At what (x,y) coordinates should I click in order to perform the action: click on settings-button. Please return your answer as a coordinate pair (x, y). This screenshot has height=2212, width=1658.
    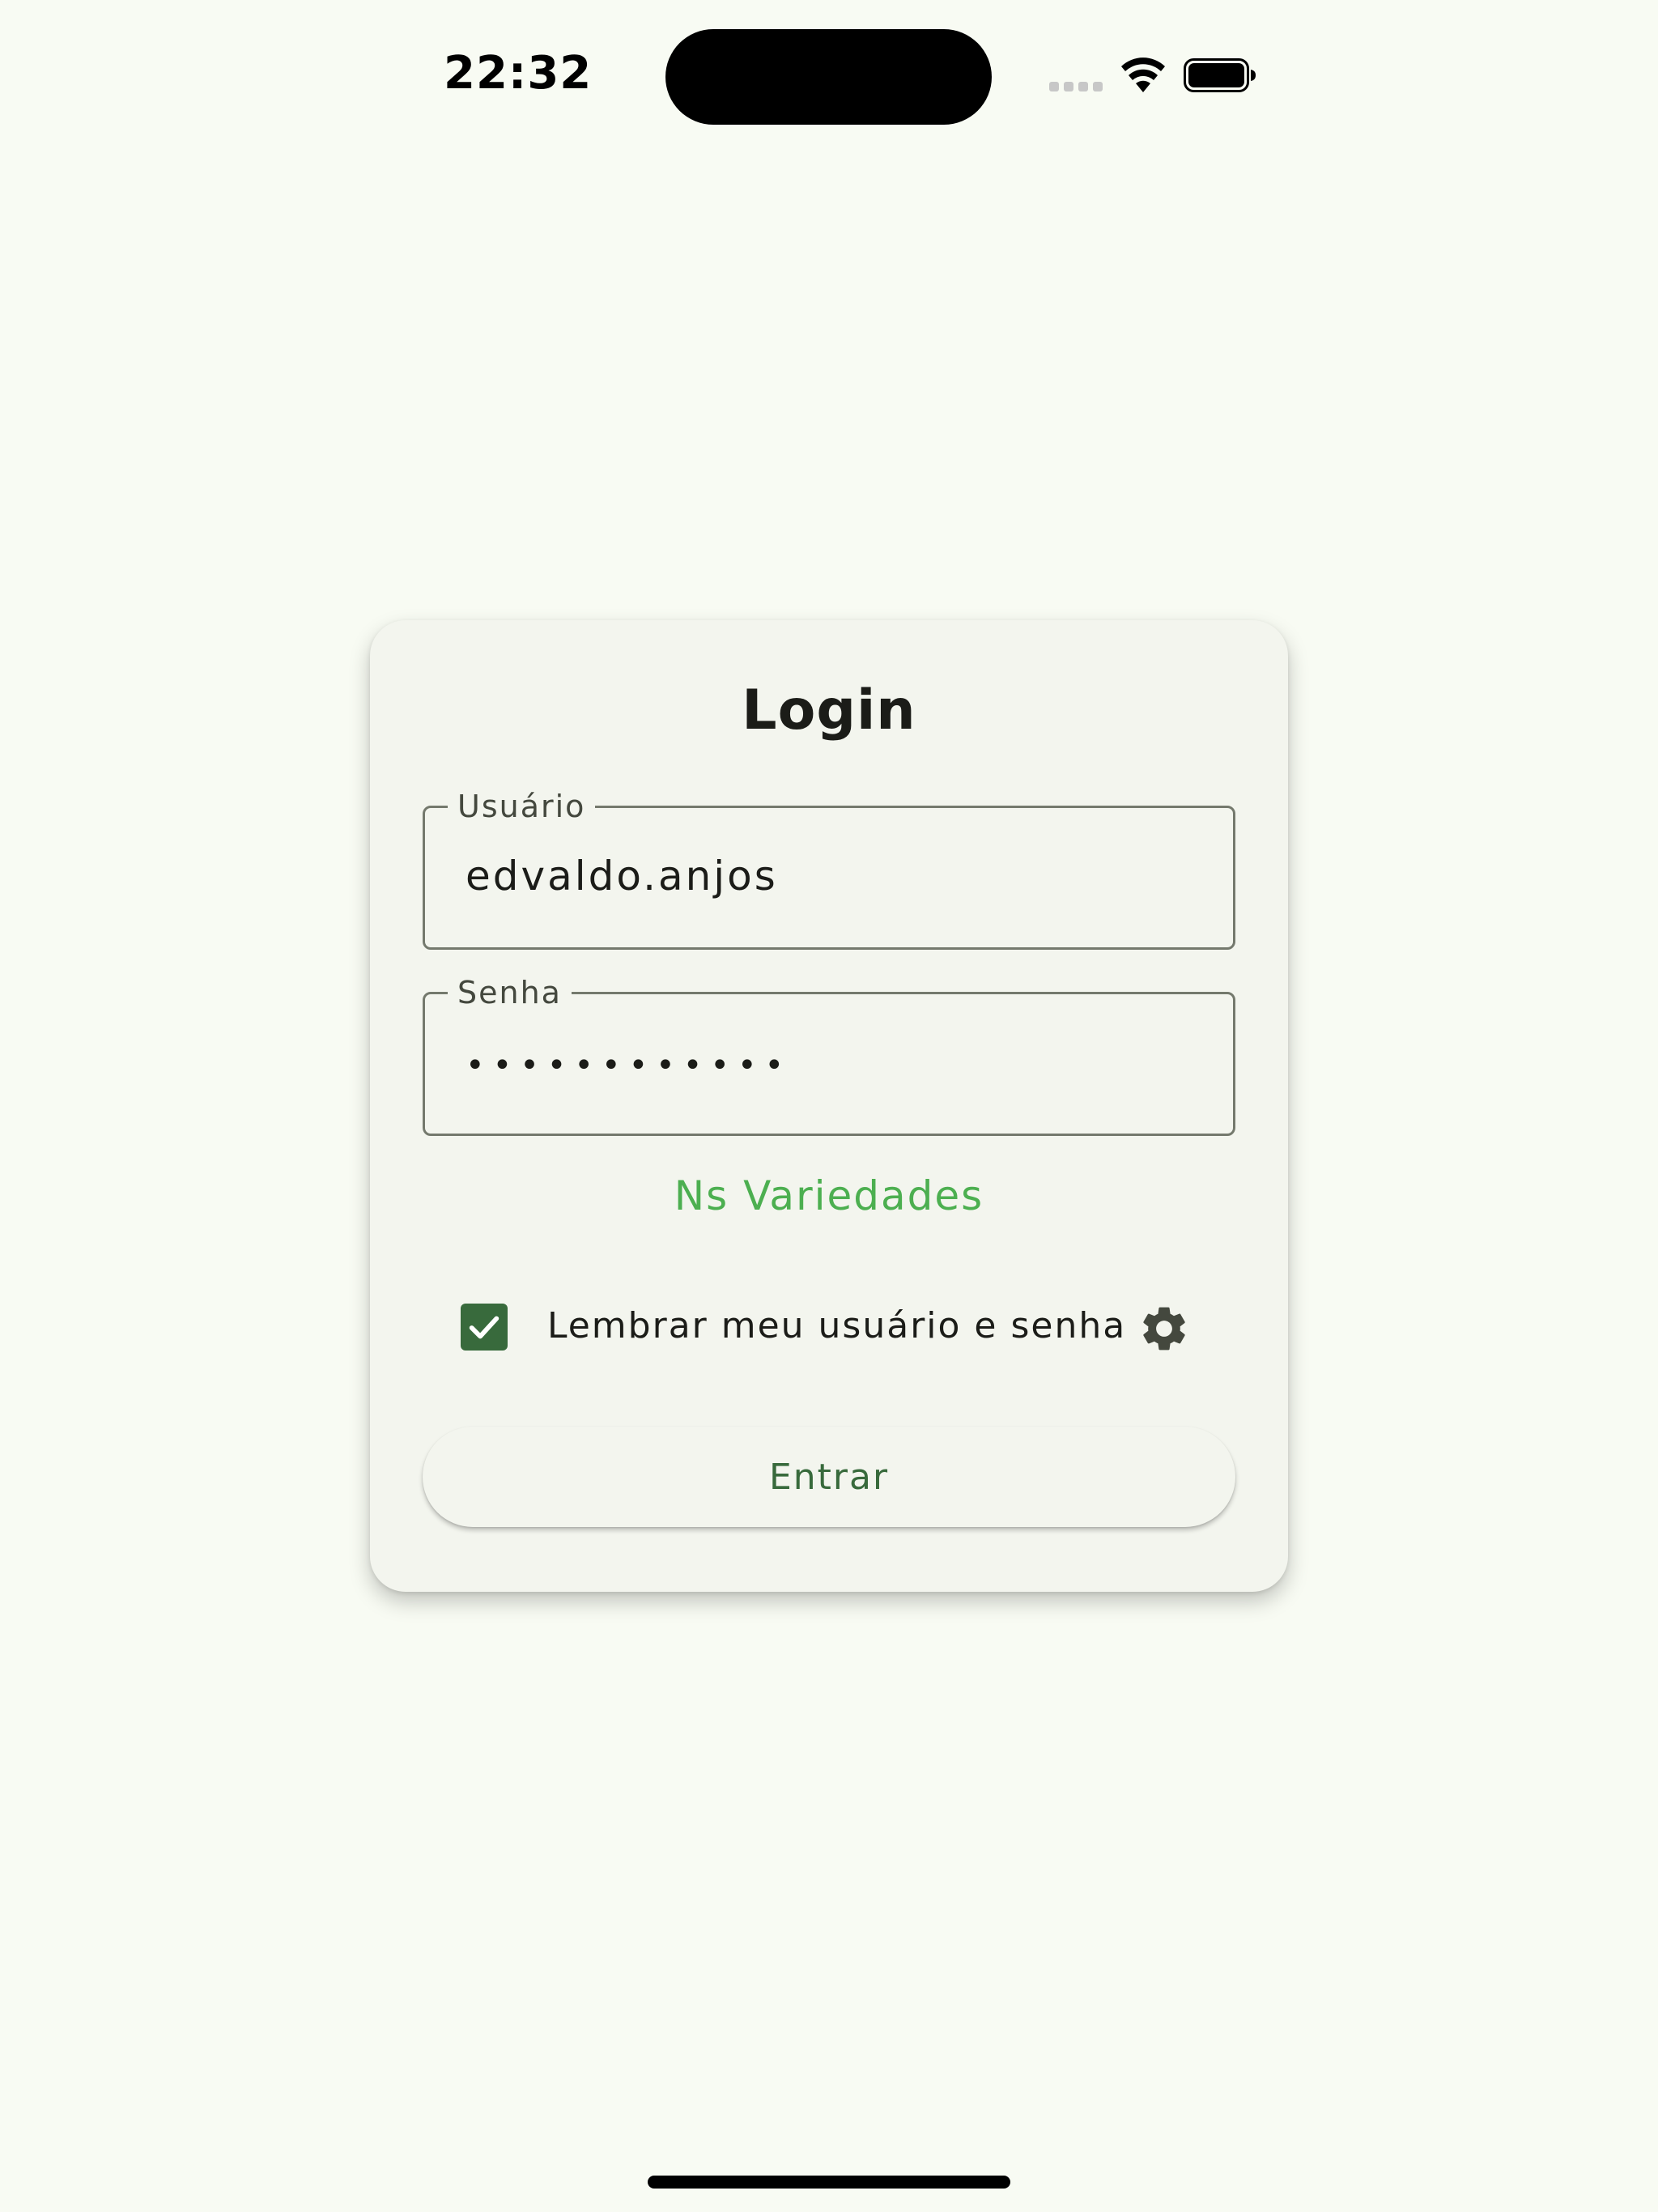
    Looking at the image, I should click on (1164, 1329).